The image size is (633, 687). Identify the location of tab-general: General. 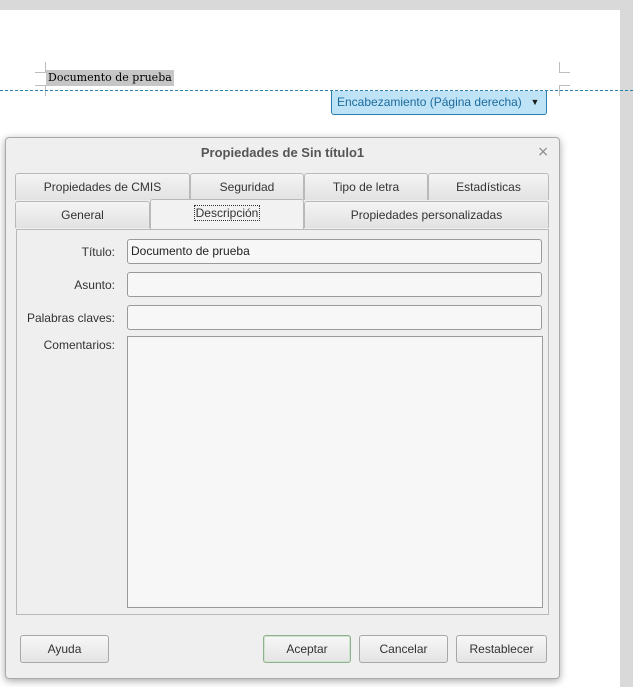
(82, 214).